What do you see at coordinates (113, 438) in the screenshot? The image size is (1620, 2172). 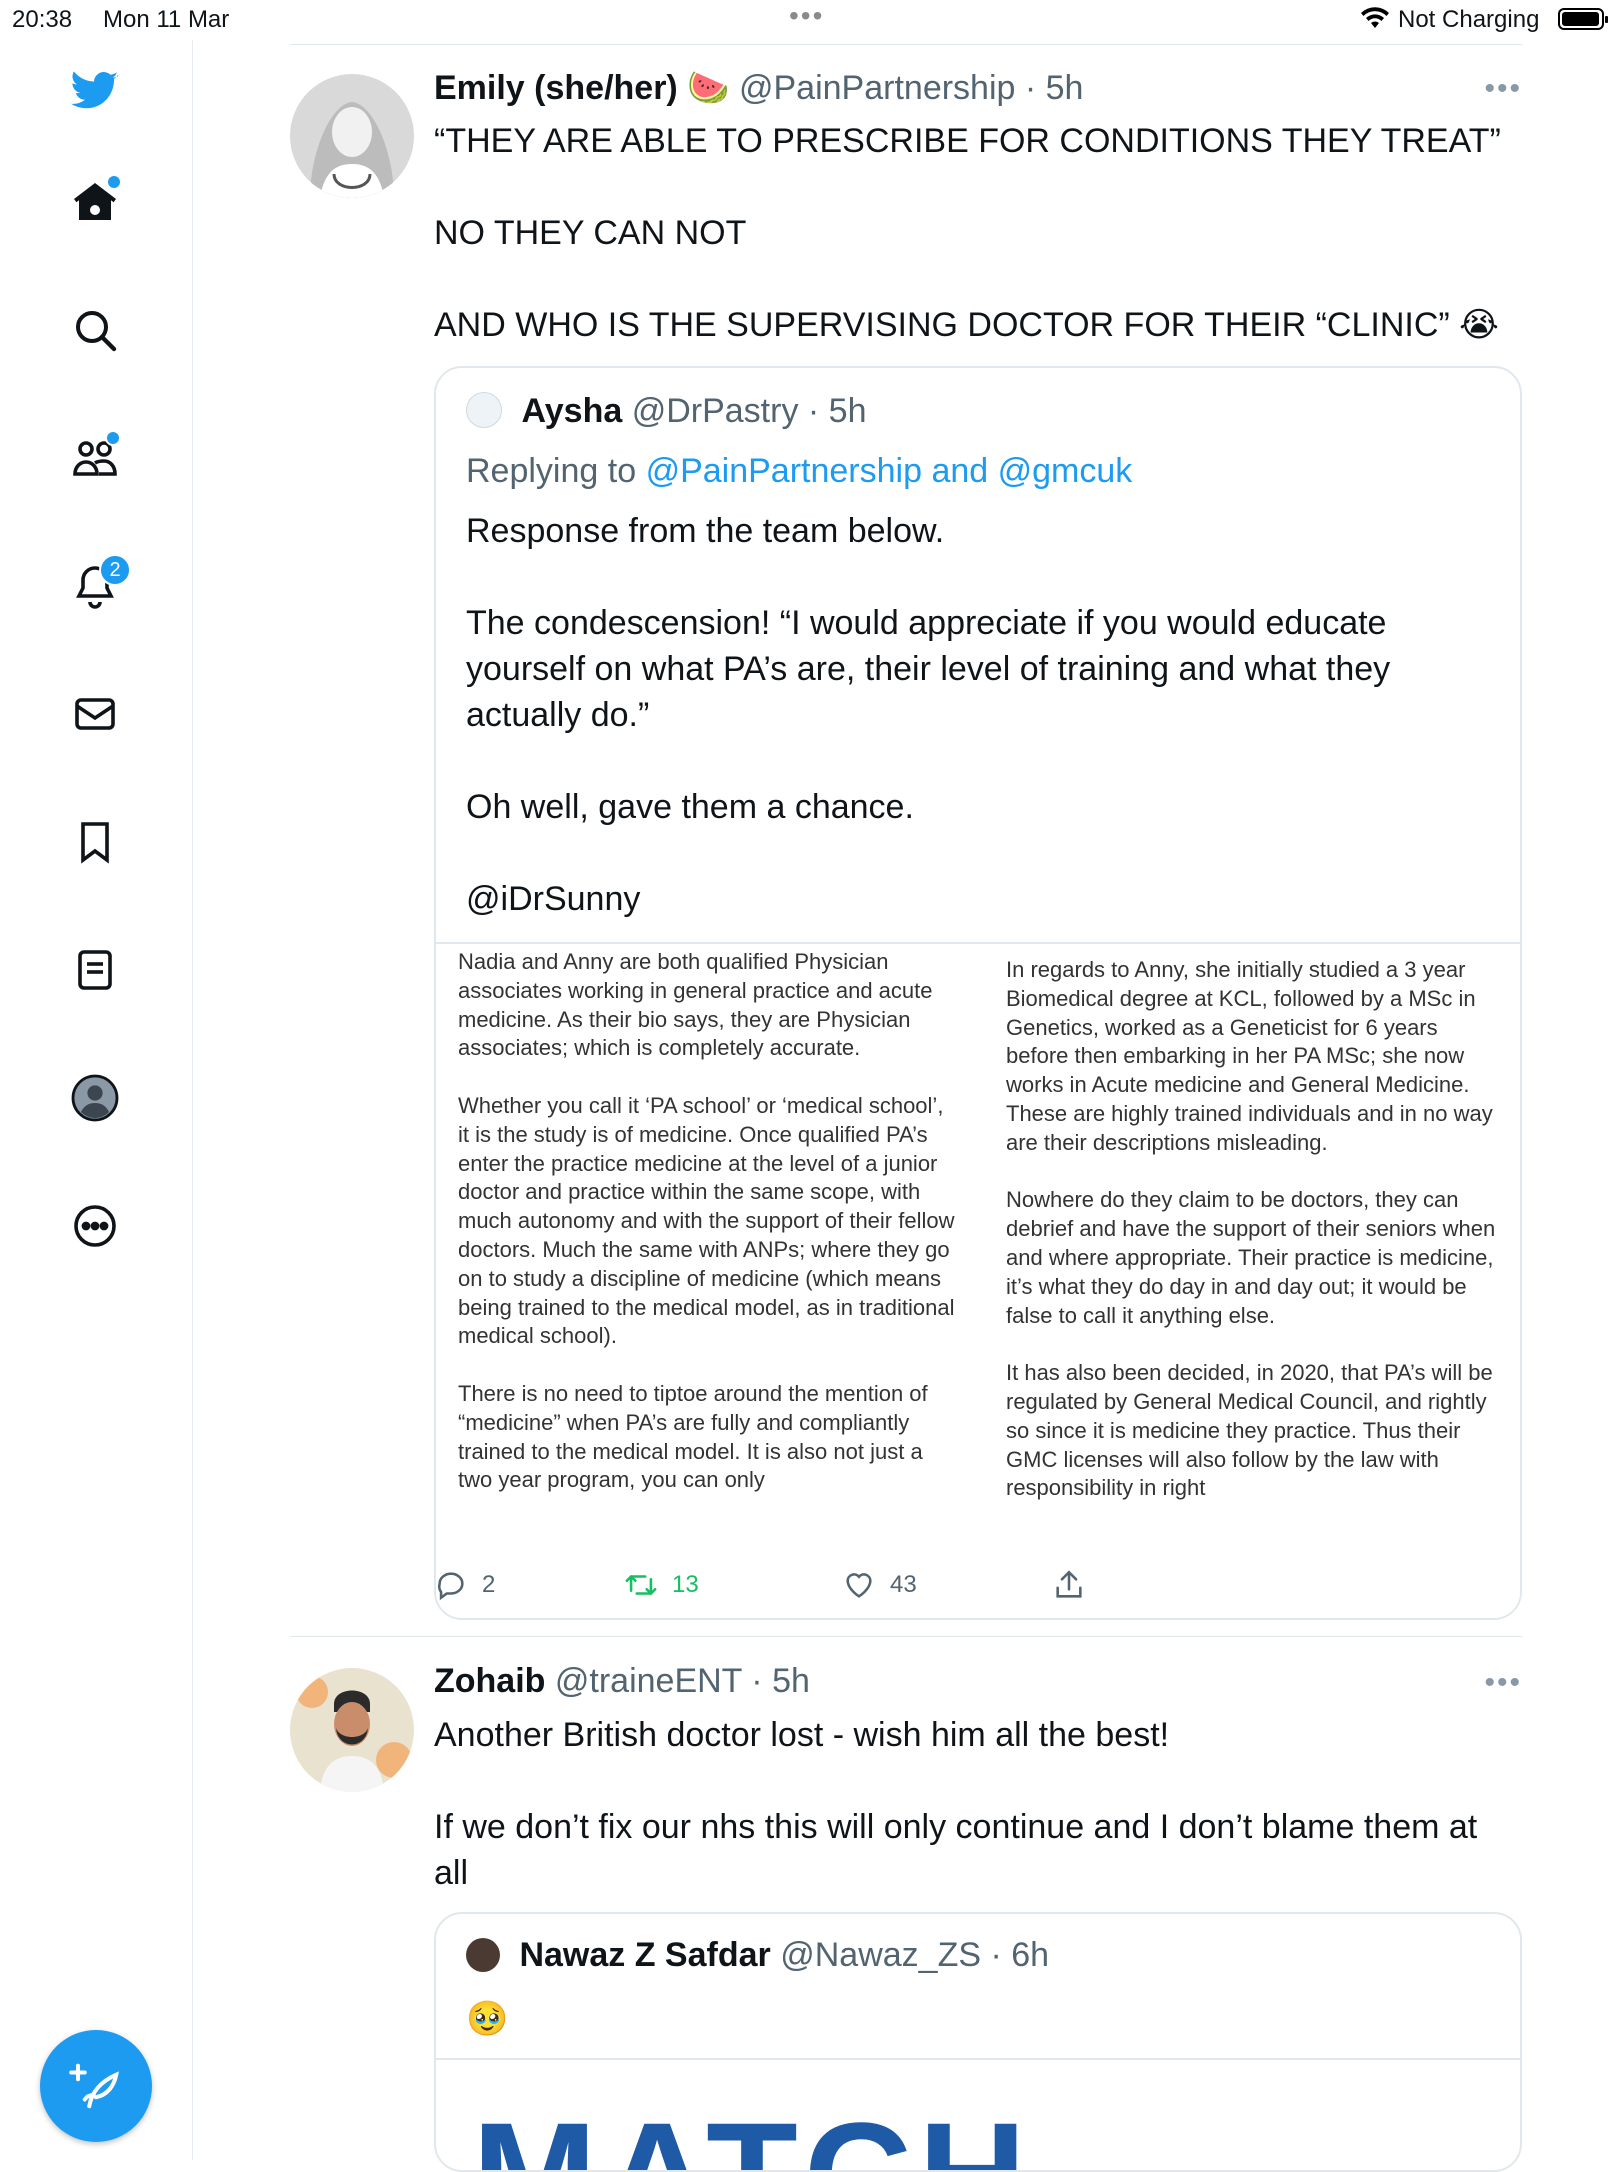 I see `communities-unread-dot` at bounding box center [113, 438].